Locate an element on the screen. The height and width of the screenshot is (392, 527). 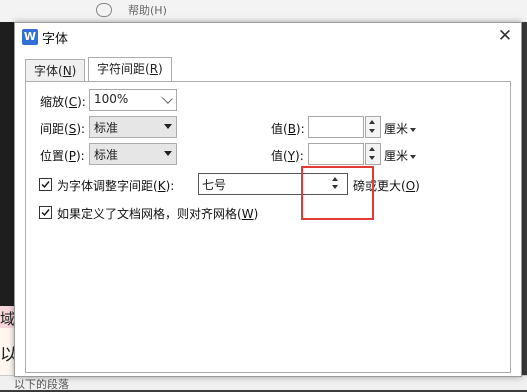
highlight-rectangle is located at coordinates (337, 193).